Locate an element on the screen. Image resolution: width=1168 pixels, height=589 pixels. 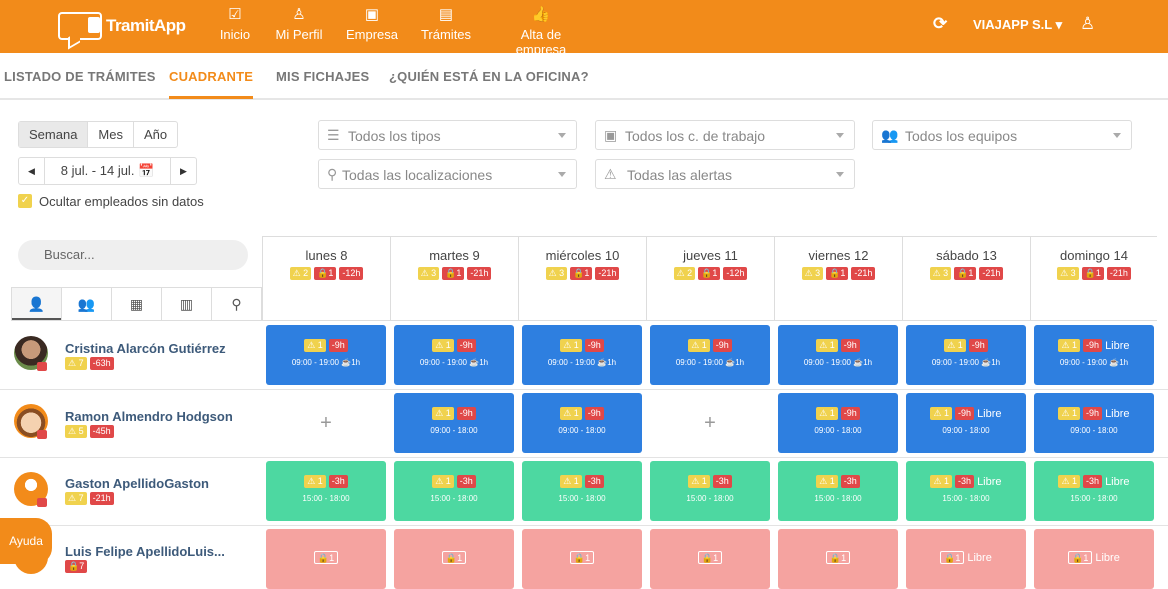
nav-inicio: ☑ Inicio is located at coordinates (235, 23).